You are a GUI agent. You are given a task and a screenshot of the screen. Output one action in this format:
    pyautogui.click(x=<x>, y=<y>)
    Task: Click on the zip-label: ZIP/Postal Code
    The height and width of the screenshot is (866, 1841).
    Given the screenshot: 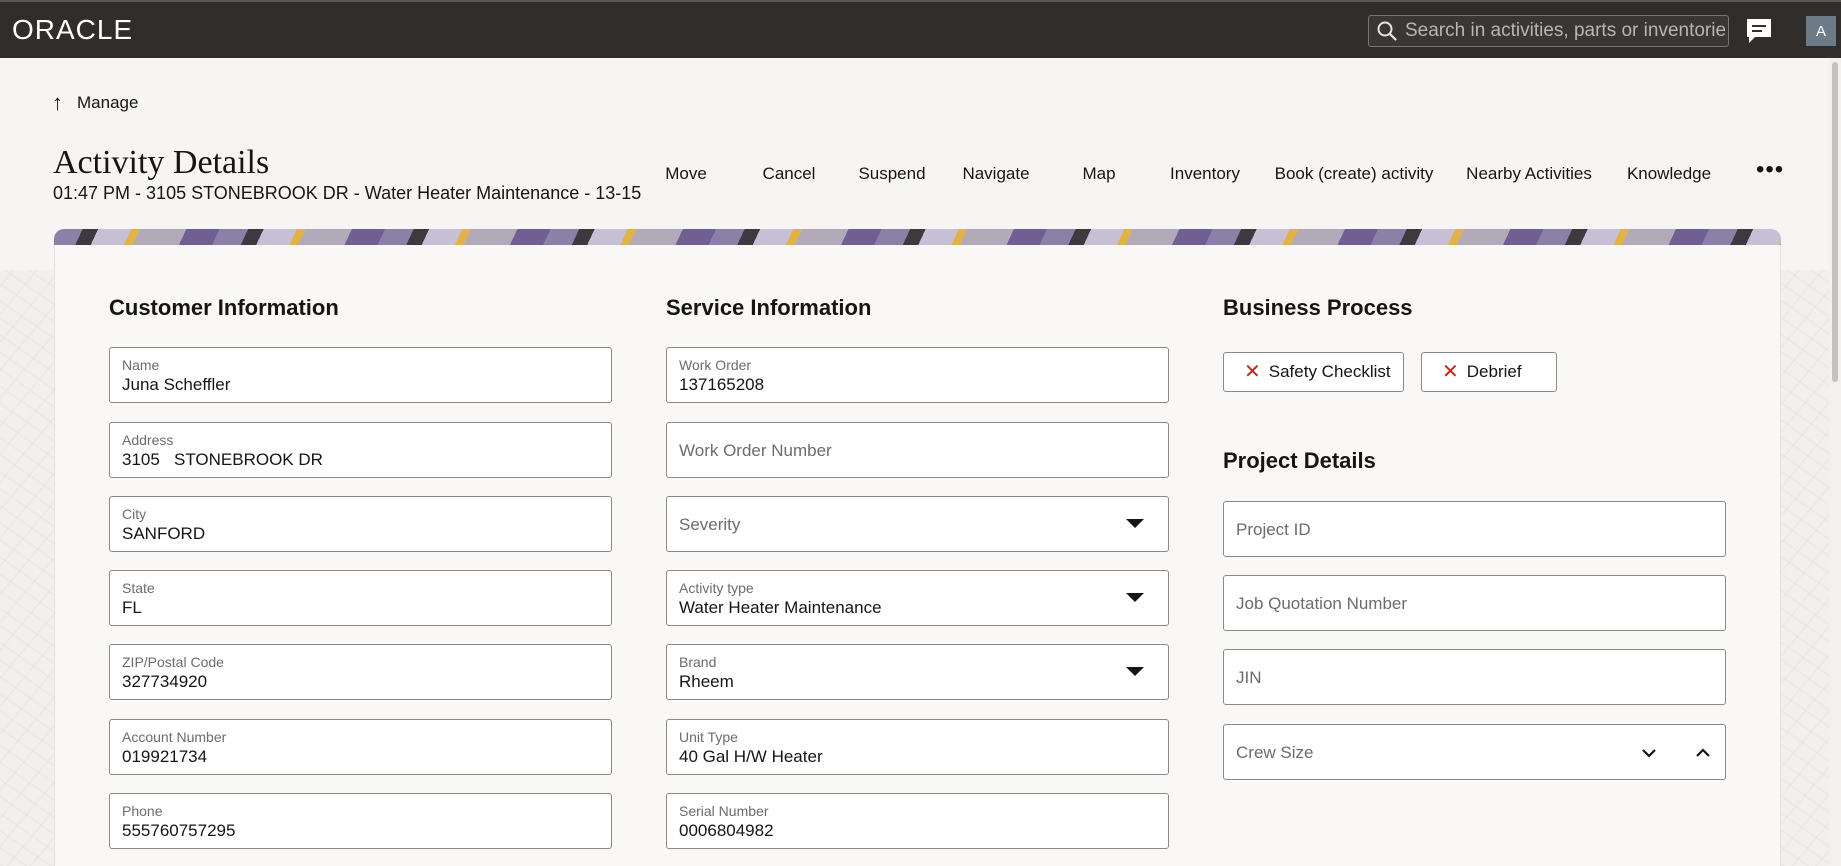 What is the action you would take?
    pyautogui.click(x=173, y=662)
    